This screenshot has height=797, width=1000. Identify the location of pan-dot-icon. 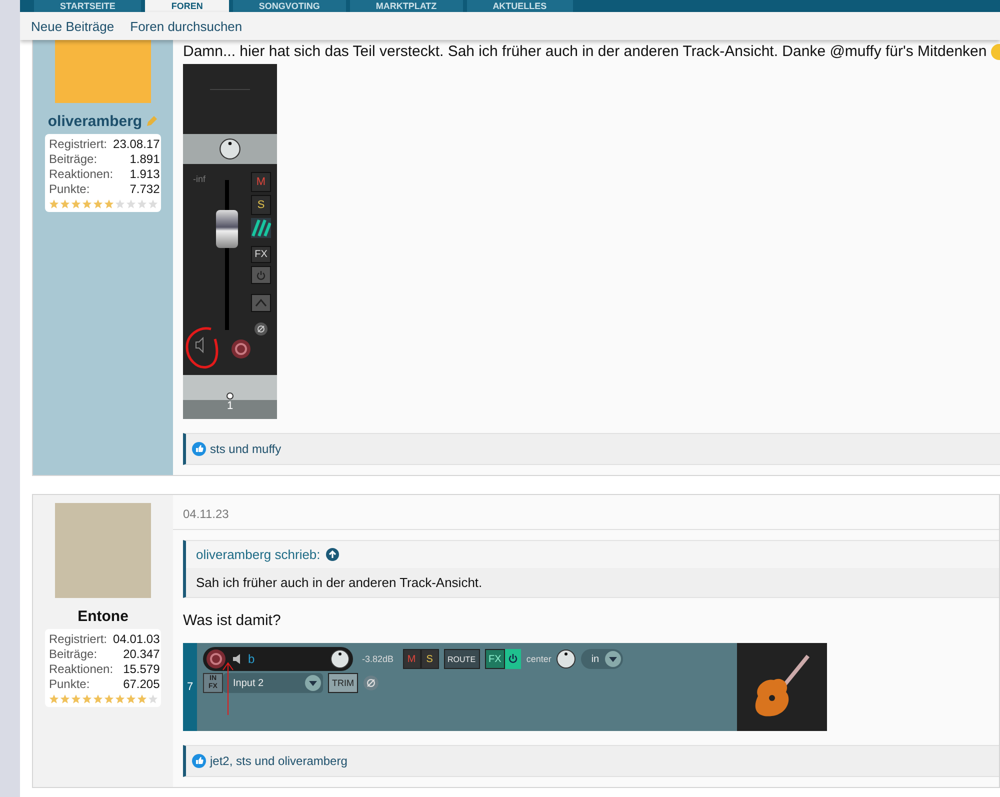
(230, 396).